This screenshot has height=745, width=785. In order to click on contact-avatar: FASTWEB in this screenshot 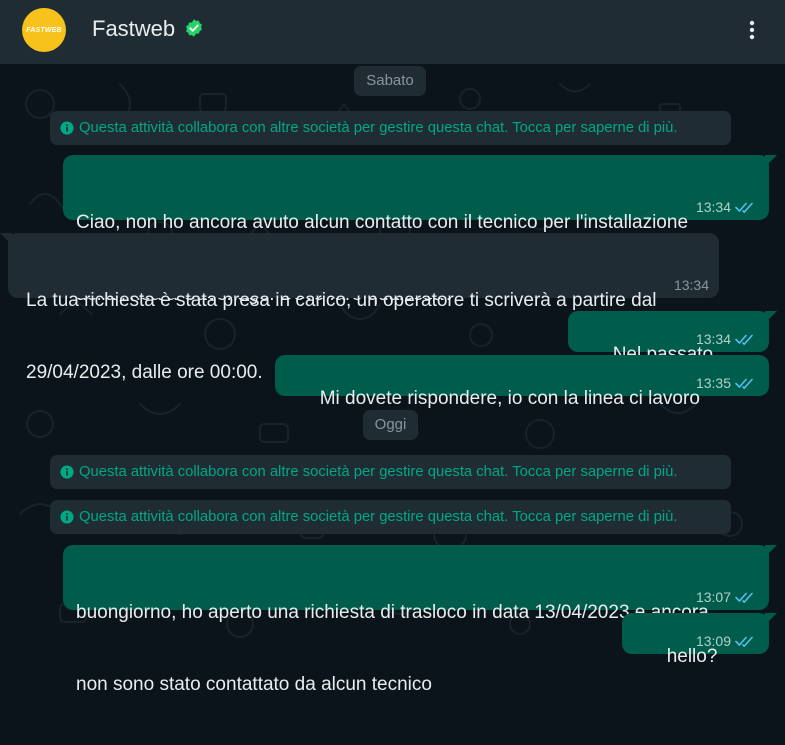, I will do `click(44, 30)`.